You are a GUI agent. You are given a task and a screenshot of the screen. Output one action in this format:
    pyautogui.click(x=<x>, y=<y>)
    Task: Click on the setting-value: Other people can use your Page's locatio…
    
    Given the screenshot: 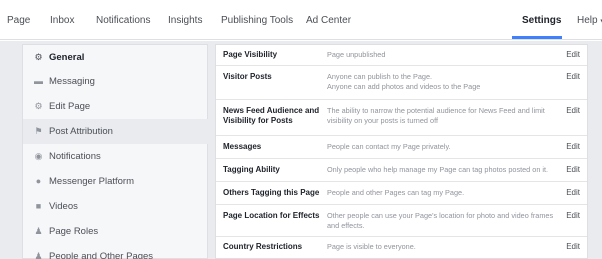 What is the action you would take?
    pyautogui.click(x=440, y=220)
    